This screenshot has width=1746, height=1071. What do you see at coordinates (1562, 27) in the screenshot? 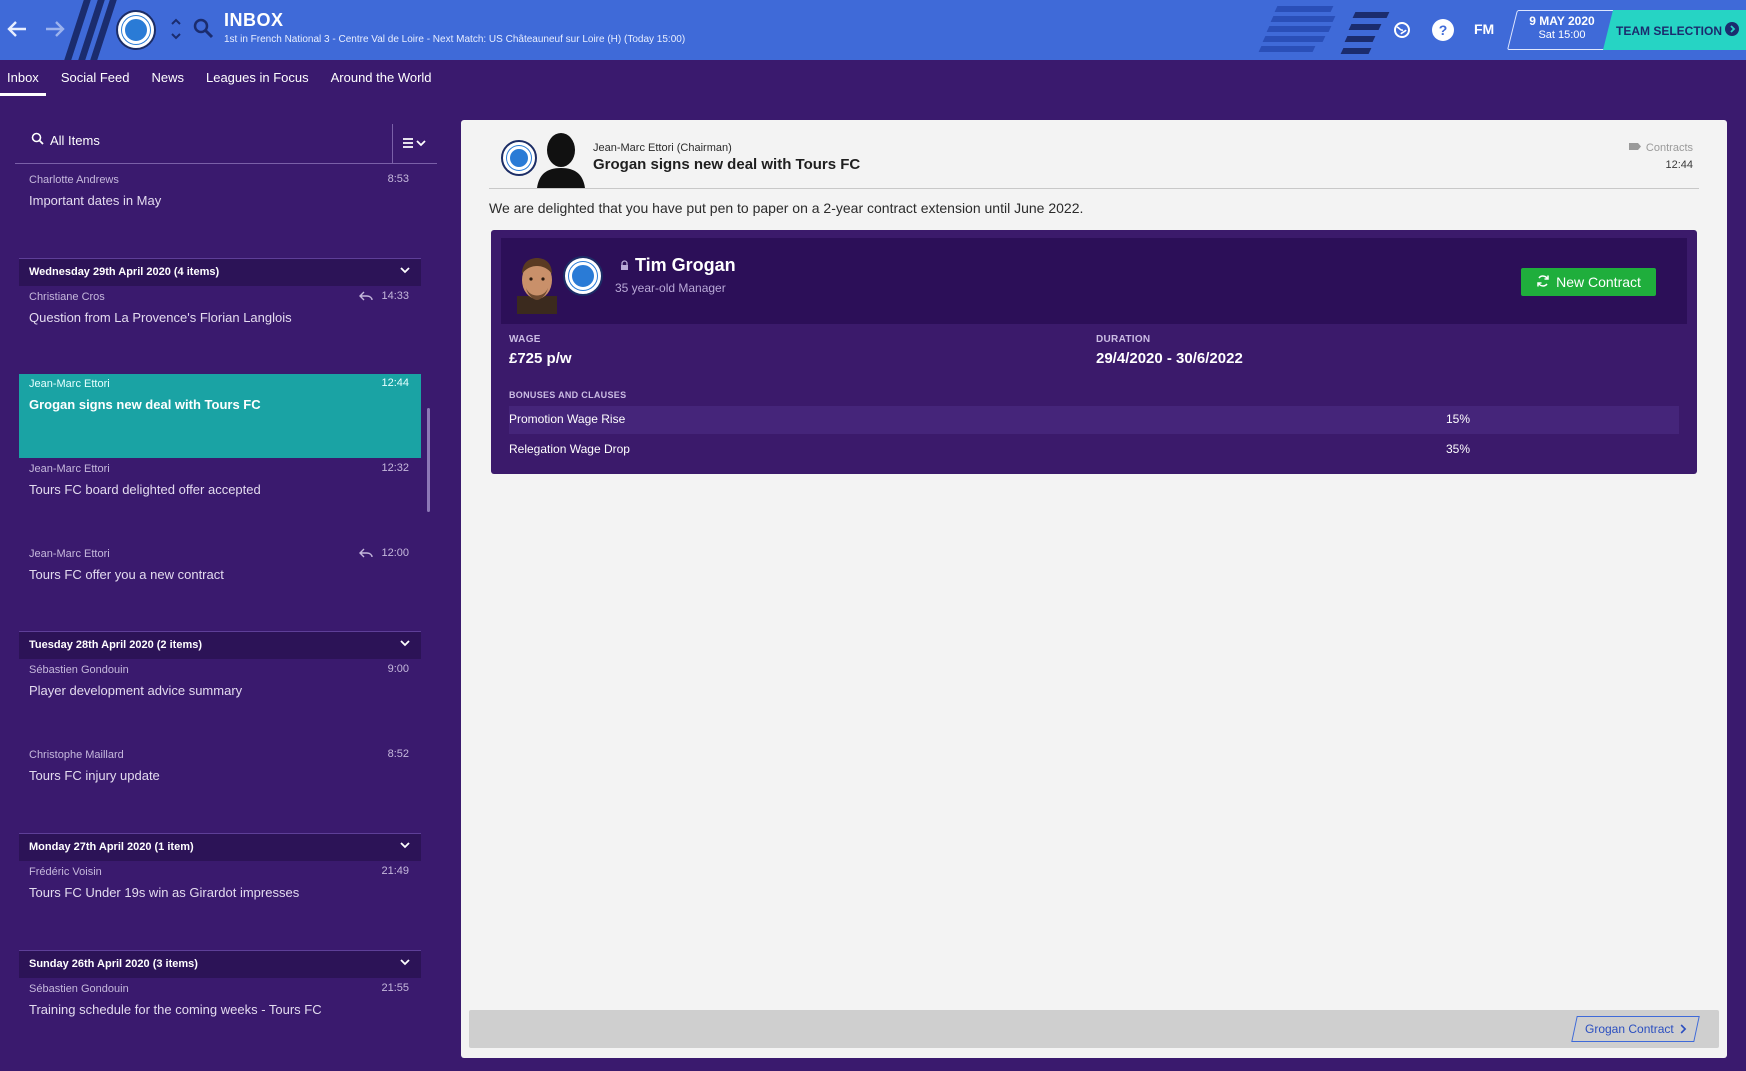
I see `current-date-button: 9 MAY 2020 Sat 15:00` at bounding box center [1562, 27].